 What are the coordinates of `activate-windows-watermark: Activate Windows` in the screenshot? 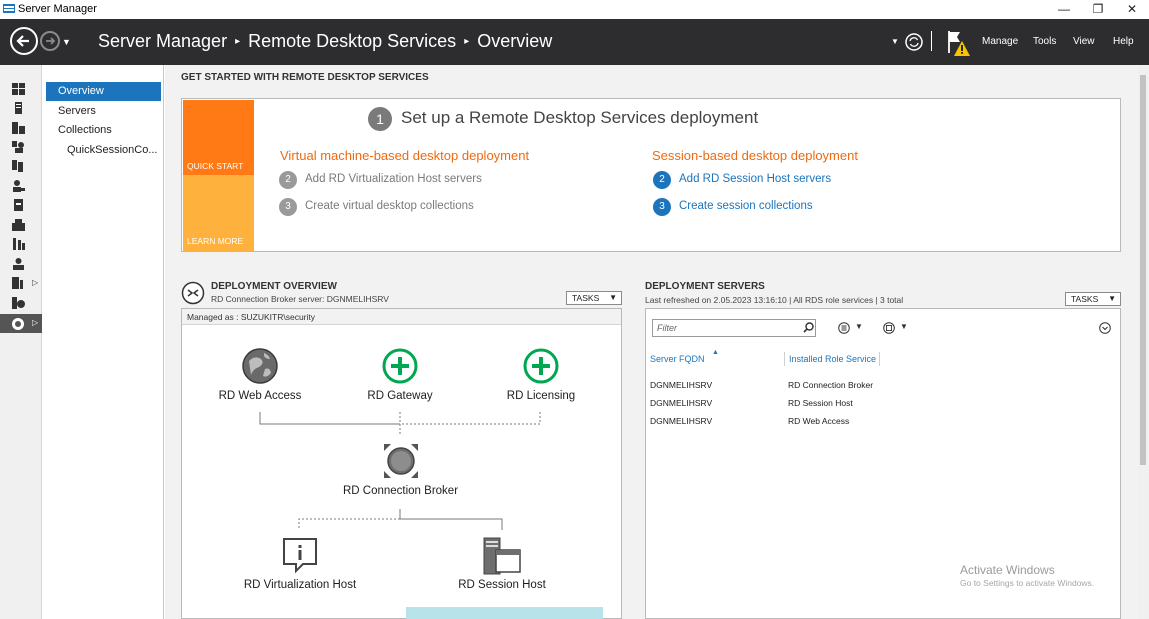 It's located at (1007, 570).